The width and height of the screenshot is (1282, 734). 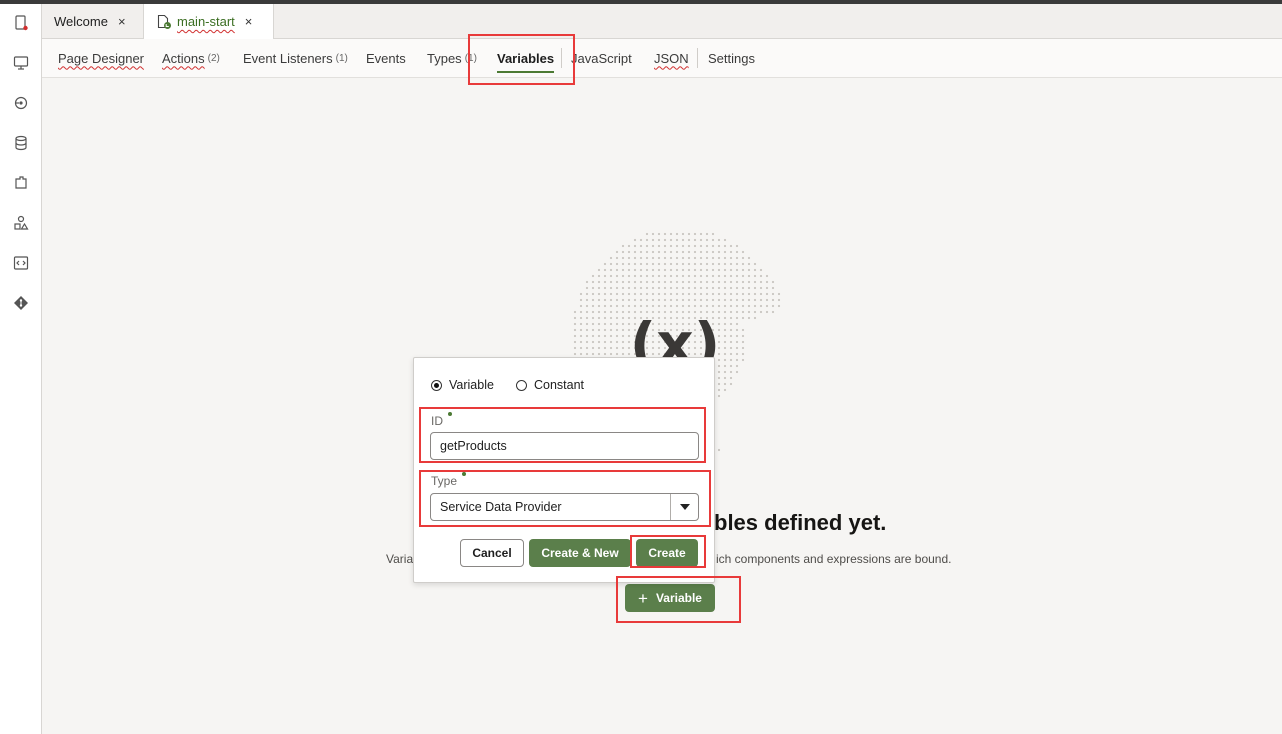 I want to click on tab-welcome: Welcome ×, so click(x=93, y=21).